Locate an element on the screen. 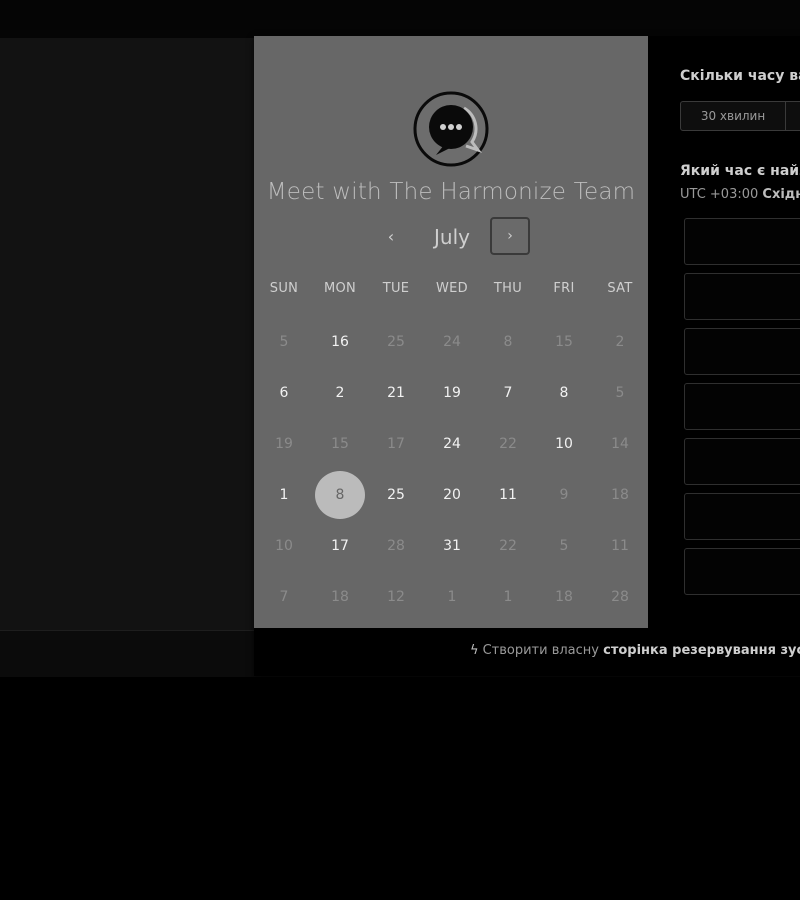  calendar-day-cell: 19 is located at coordinates (452, 392).